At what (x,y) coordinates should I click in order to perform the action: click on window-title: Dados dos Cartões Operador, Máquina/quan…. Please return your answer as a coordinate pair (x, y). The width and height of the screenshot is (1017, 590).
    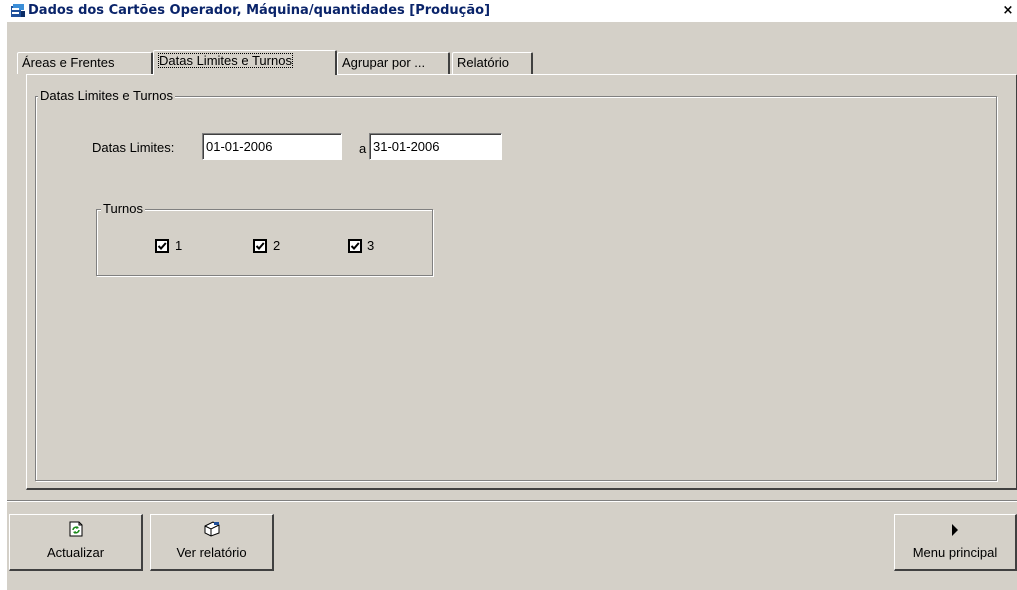
    Looking at the image, I should click on (259, 10).